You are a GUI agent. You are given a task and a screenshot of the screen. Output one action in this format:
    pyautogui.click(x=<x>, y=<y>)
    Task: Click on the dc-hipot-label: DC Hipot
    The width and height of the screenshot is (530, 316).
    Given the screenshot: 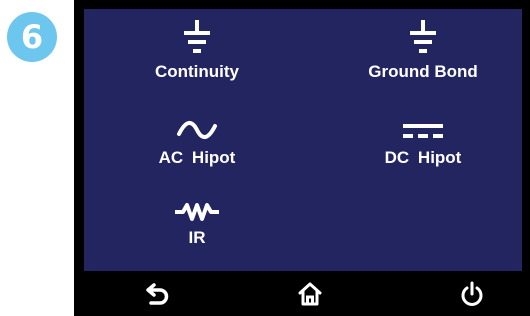 What is the action you would take?
    pyautogui.click(x=423, y=157)
    